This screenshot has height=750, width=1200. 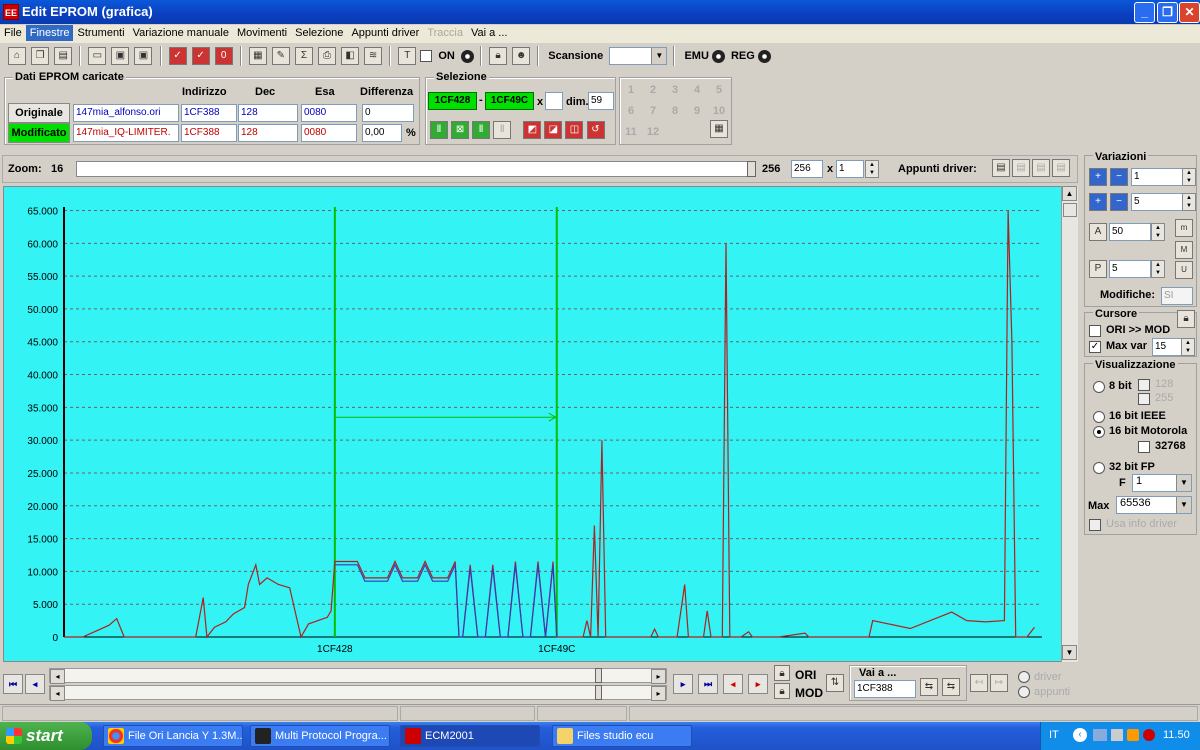 I want to click on slot-button: 11, so click(x=631, y=132).